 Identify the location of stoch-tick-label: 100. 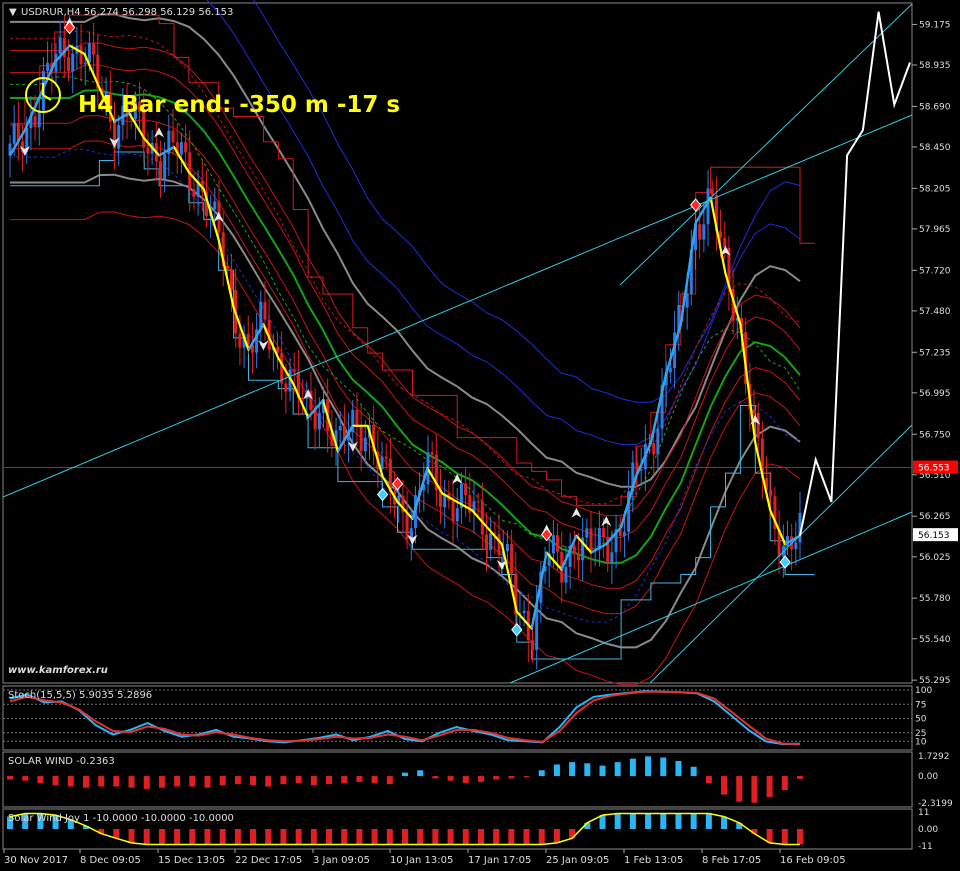
(923, 691).